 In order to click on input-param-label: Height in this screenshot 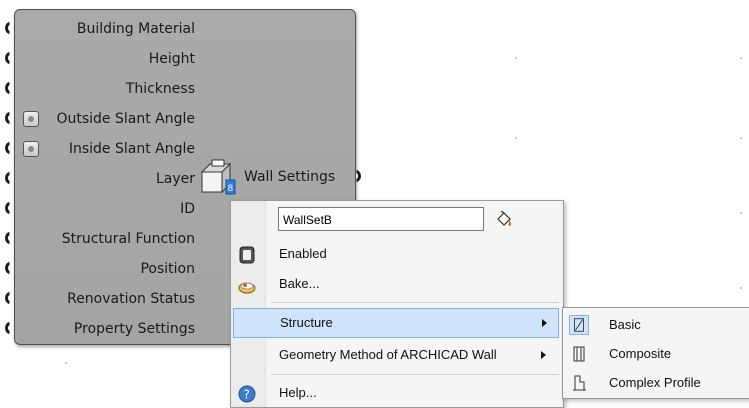, I will do `click(171, 59)`.